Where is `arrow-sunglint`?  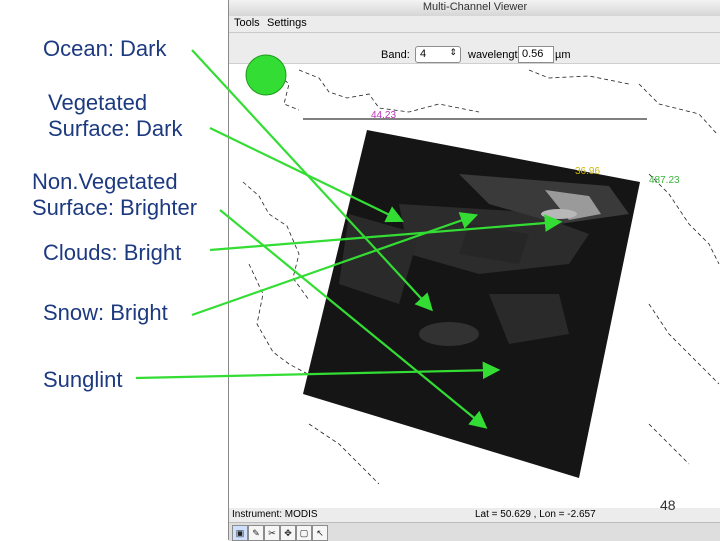
arrow-sunglint is located at coordinates (318, 370).